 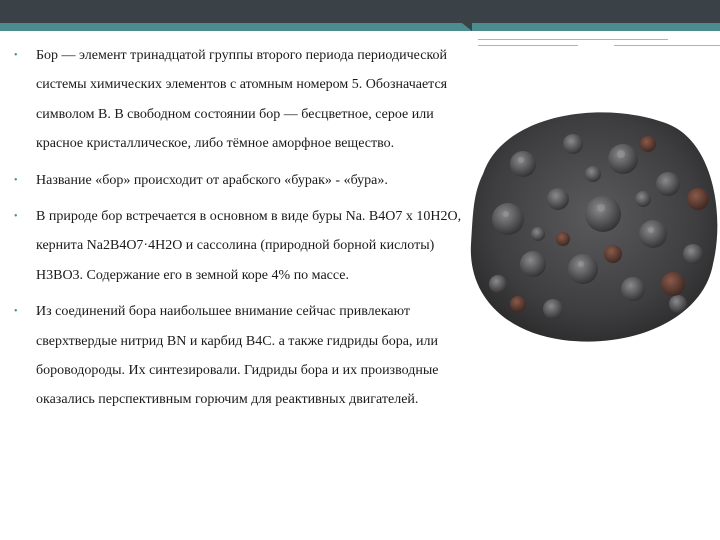 What do you see at coordinates (360, 27) in the screenshot?
I see `slide-header-accent` at bounding box center [360, 27].